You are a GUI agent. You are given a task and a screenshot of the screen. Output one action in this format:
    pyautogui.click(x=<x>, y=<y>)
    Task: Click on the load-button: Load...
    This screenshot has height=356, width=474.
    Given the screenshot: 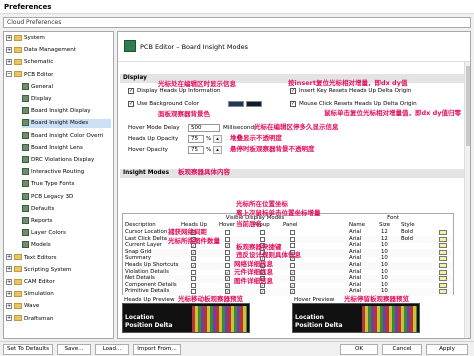 What is the action you would take?
    pyautogui.click(x=112, y=349)
    